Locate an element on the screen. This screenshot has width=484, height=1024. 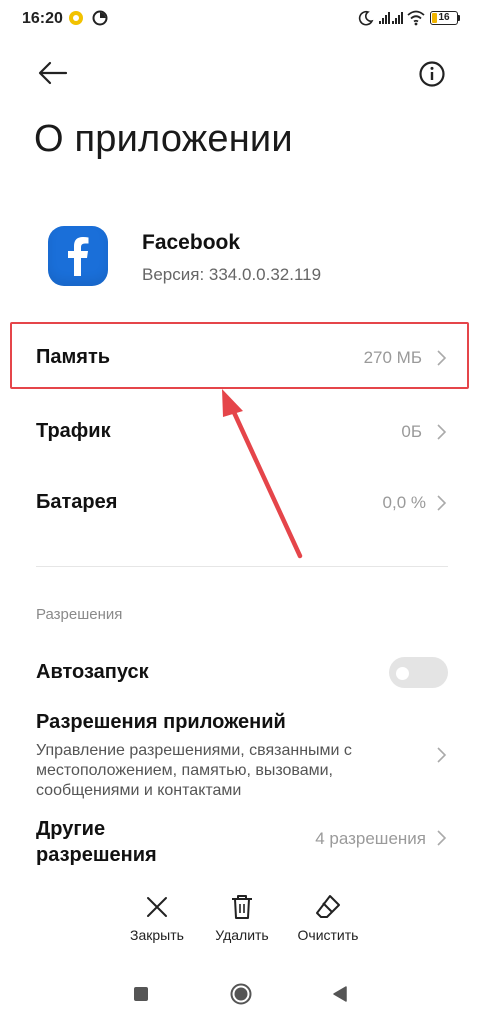
trash-icon is located at coordinates (242, 907).